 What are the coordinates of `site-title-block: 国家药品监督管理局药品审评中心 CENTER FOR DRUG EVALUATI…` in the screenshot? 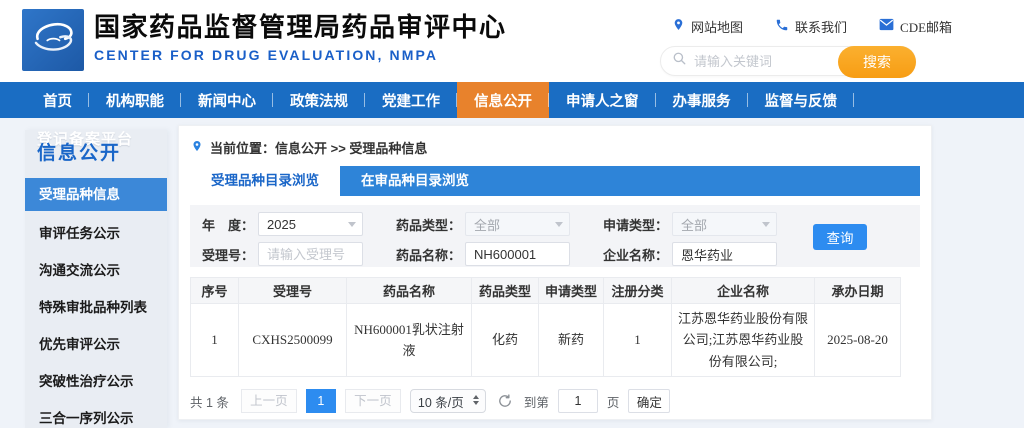 It's located at (300, 37).